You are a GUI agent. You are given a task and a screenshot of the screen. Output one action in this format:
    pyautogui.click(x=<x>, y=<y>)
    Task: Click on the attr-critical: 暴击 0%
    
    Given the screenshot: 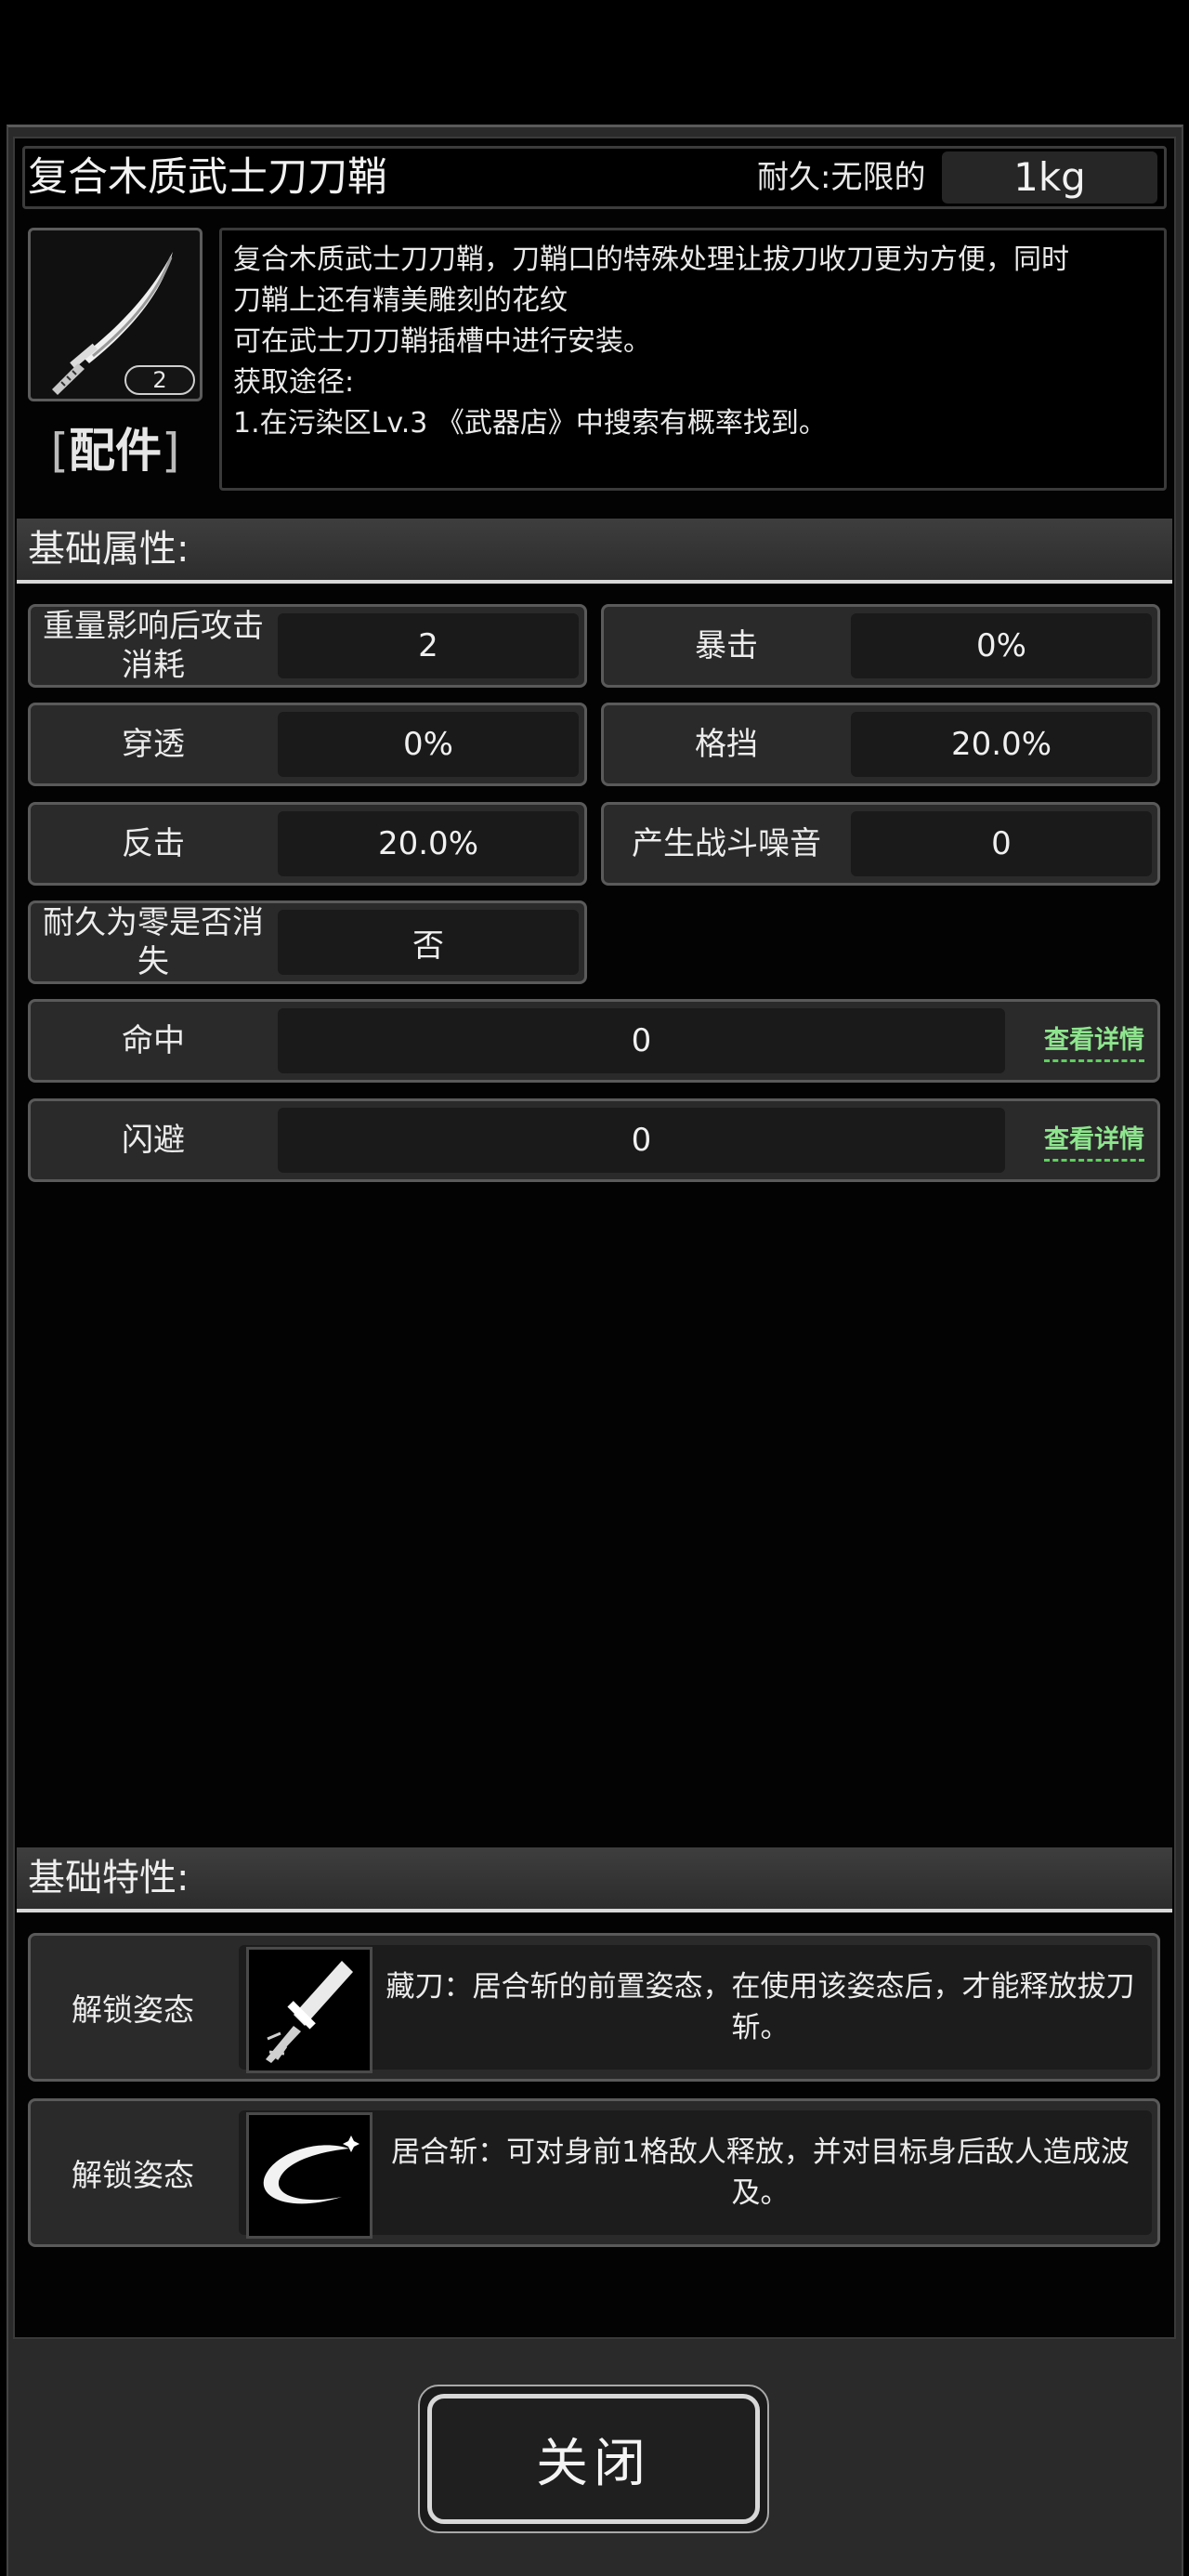 What is the action you would take?
    pyautogui.click(x=880, y=646)
    